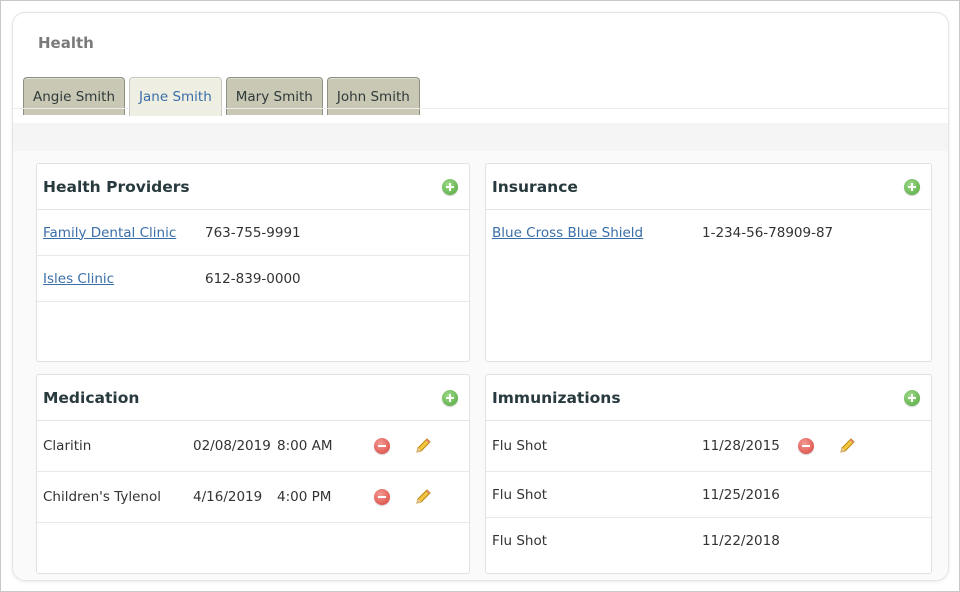 The height and width of the screenshot is (592, 960). I want to click on panel-title: Immunizations, so click(556, 397).